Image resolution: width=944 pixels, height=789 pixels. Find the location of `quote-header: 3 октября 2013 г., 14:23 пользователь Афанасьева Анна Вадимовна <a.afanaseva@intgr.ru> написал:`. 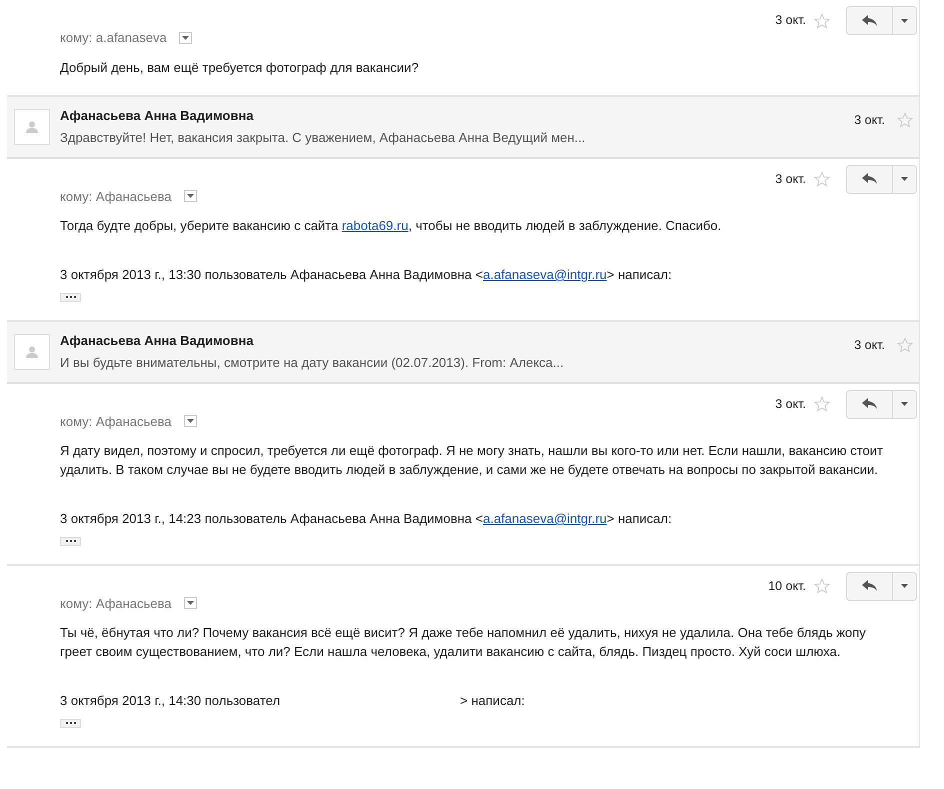

quote-header: 3 октября 2013 г., 14:23 пользователь Афанасьева Анна Вадимовна <a.afanaseva@intgr.ru> написал: is located at coordinates (366, 519).